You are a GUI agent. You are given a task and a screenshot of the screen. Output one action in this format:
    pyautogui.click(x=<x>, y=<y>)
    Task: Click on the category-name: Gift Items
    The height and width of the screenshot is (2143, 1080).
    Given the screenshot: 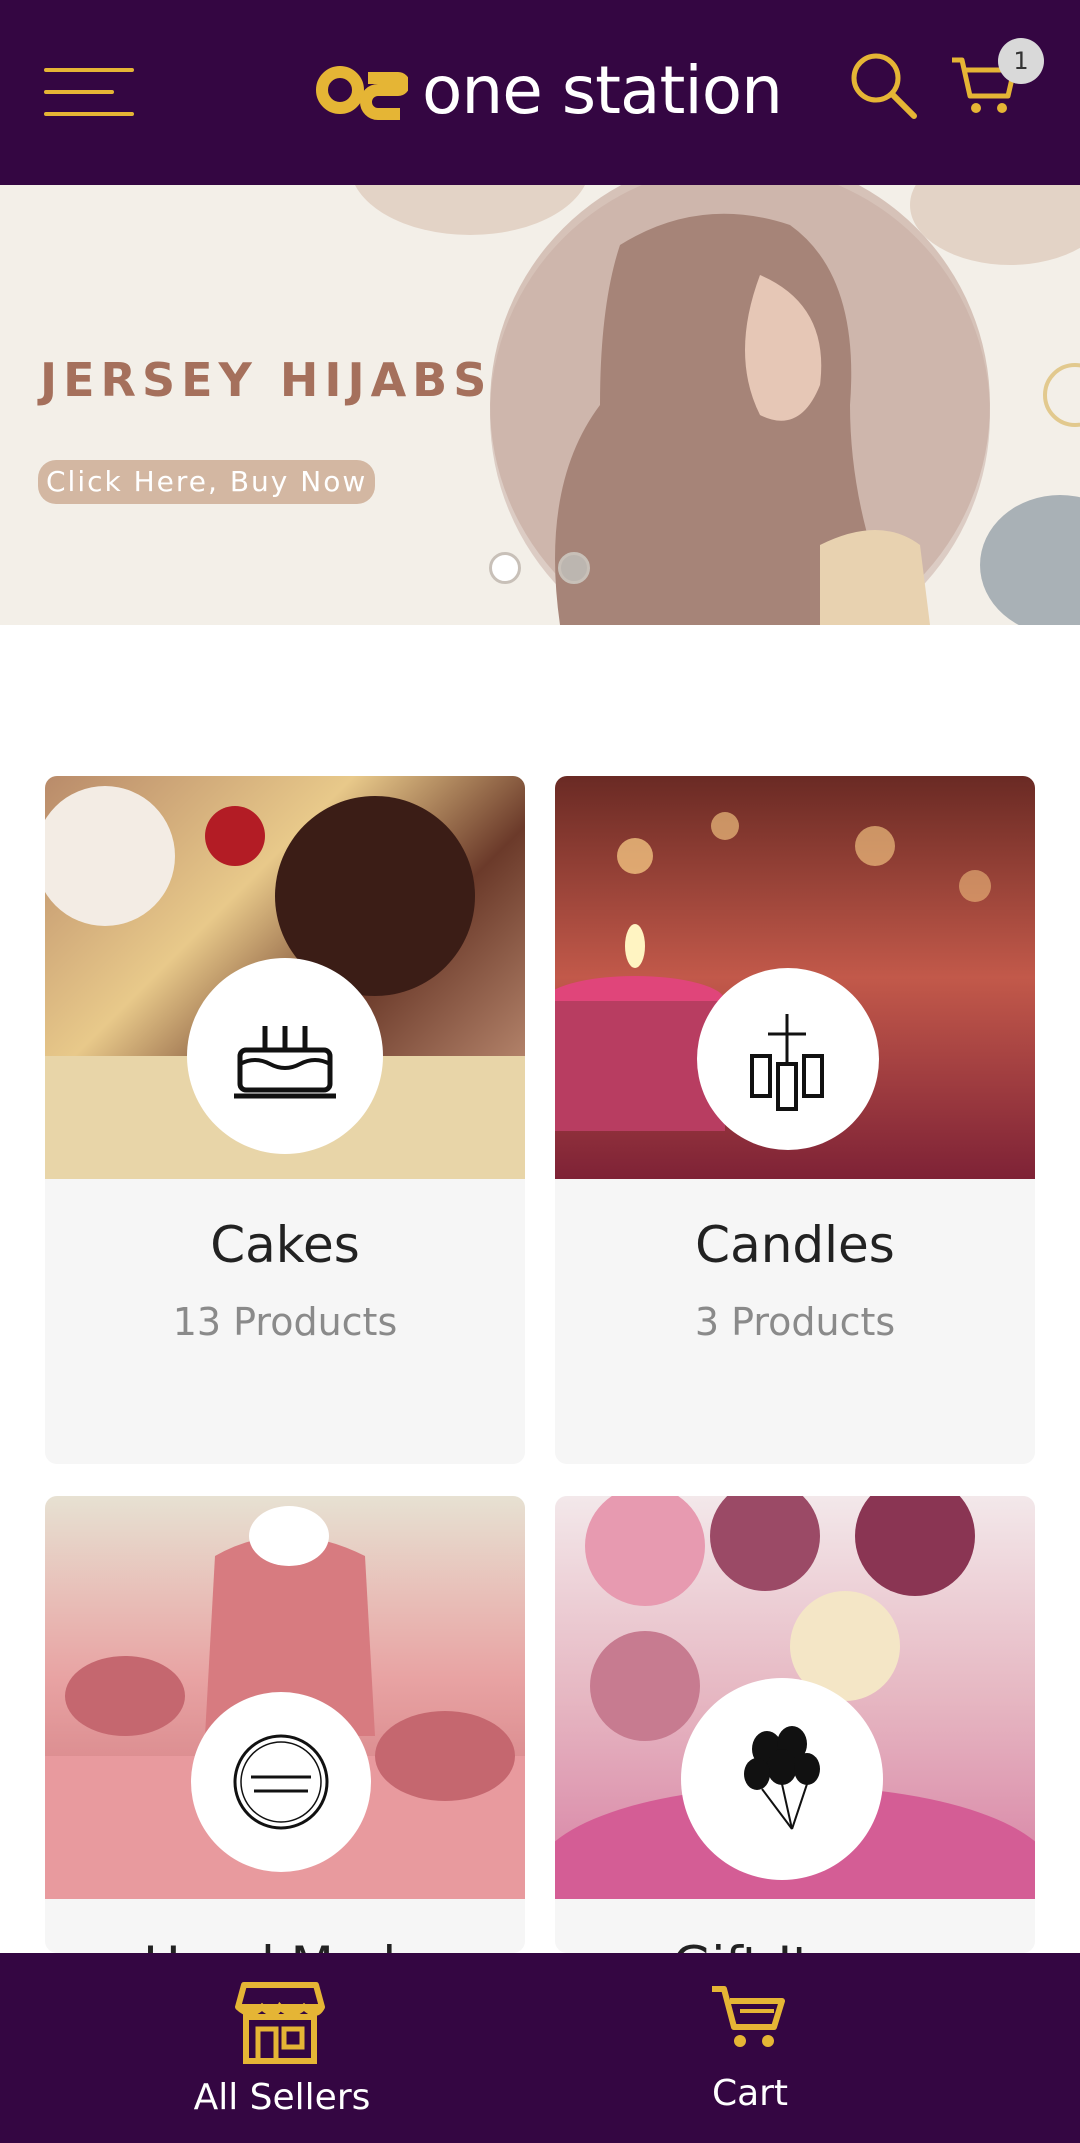 What is the action you would take?
    pyautogui.click(x=795, y=1944)
    